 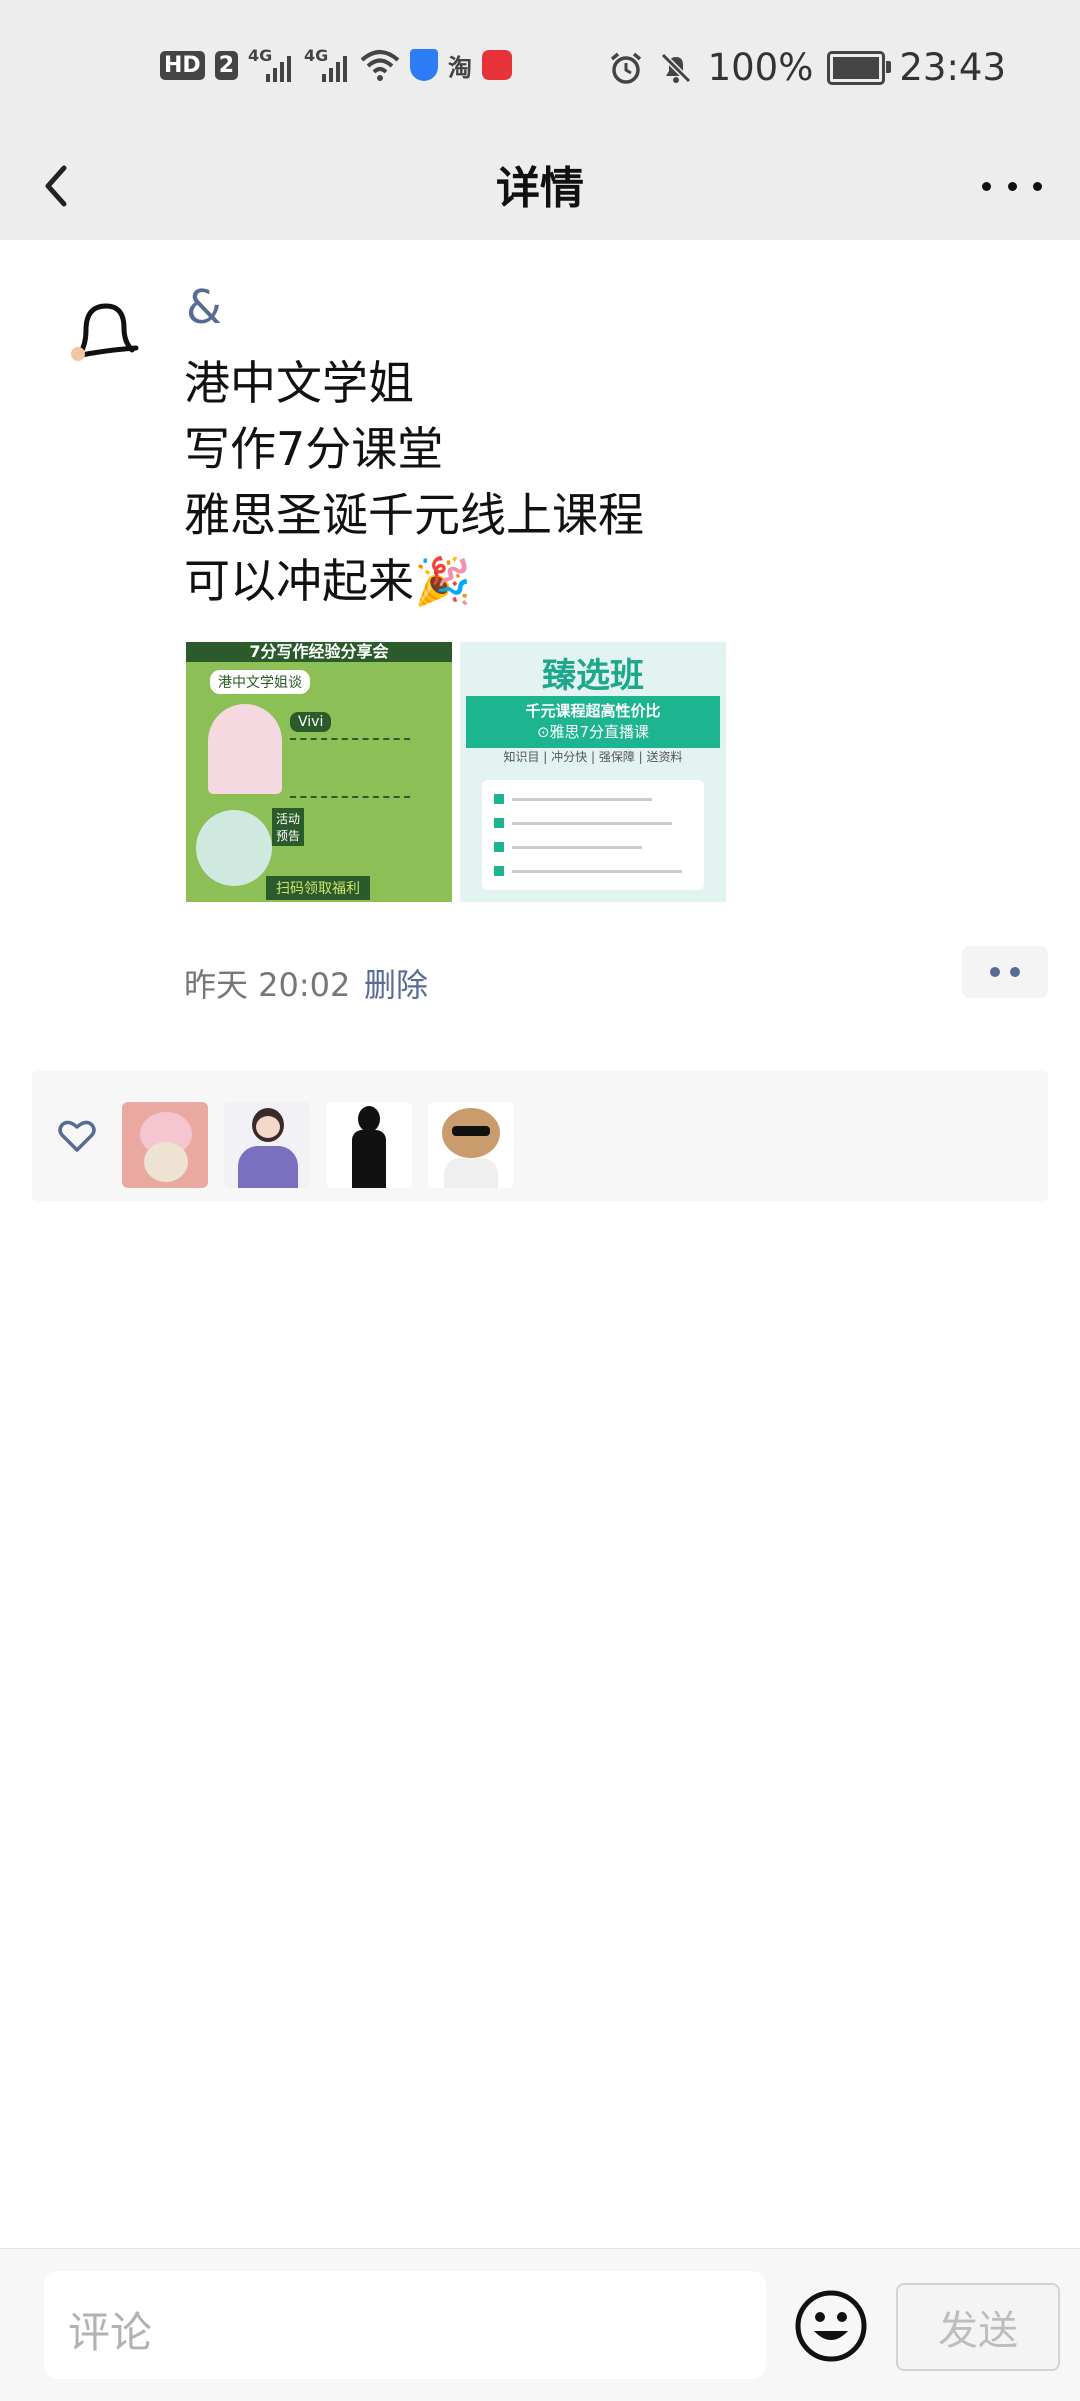 I want to click on nav-bar: 详情, so click(x=540, y=189).